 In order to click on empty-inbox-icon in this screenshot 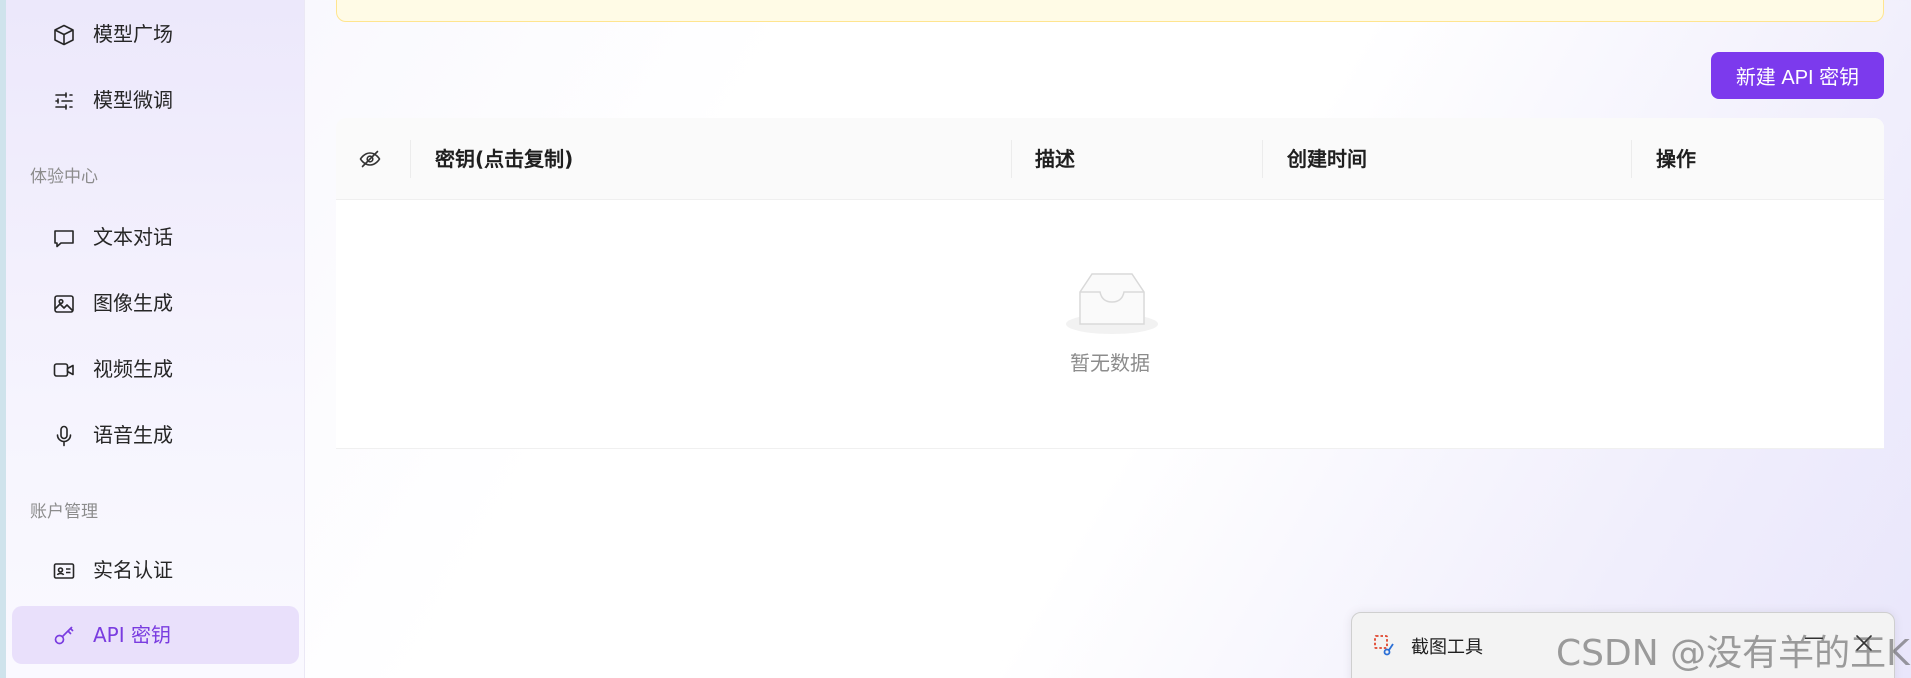, I will do `click(1112, 303)`.